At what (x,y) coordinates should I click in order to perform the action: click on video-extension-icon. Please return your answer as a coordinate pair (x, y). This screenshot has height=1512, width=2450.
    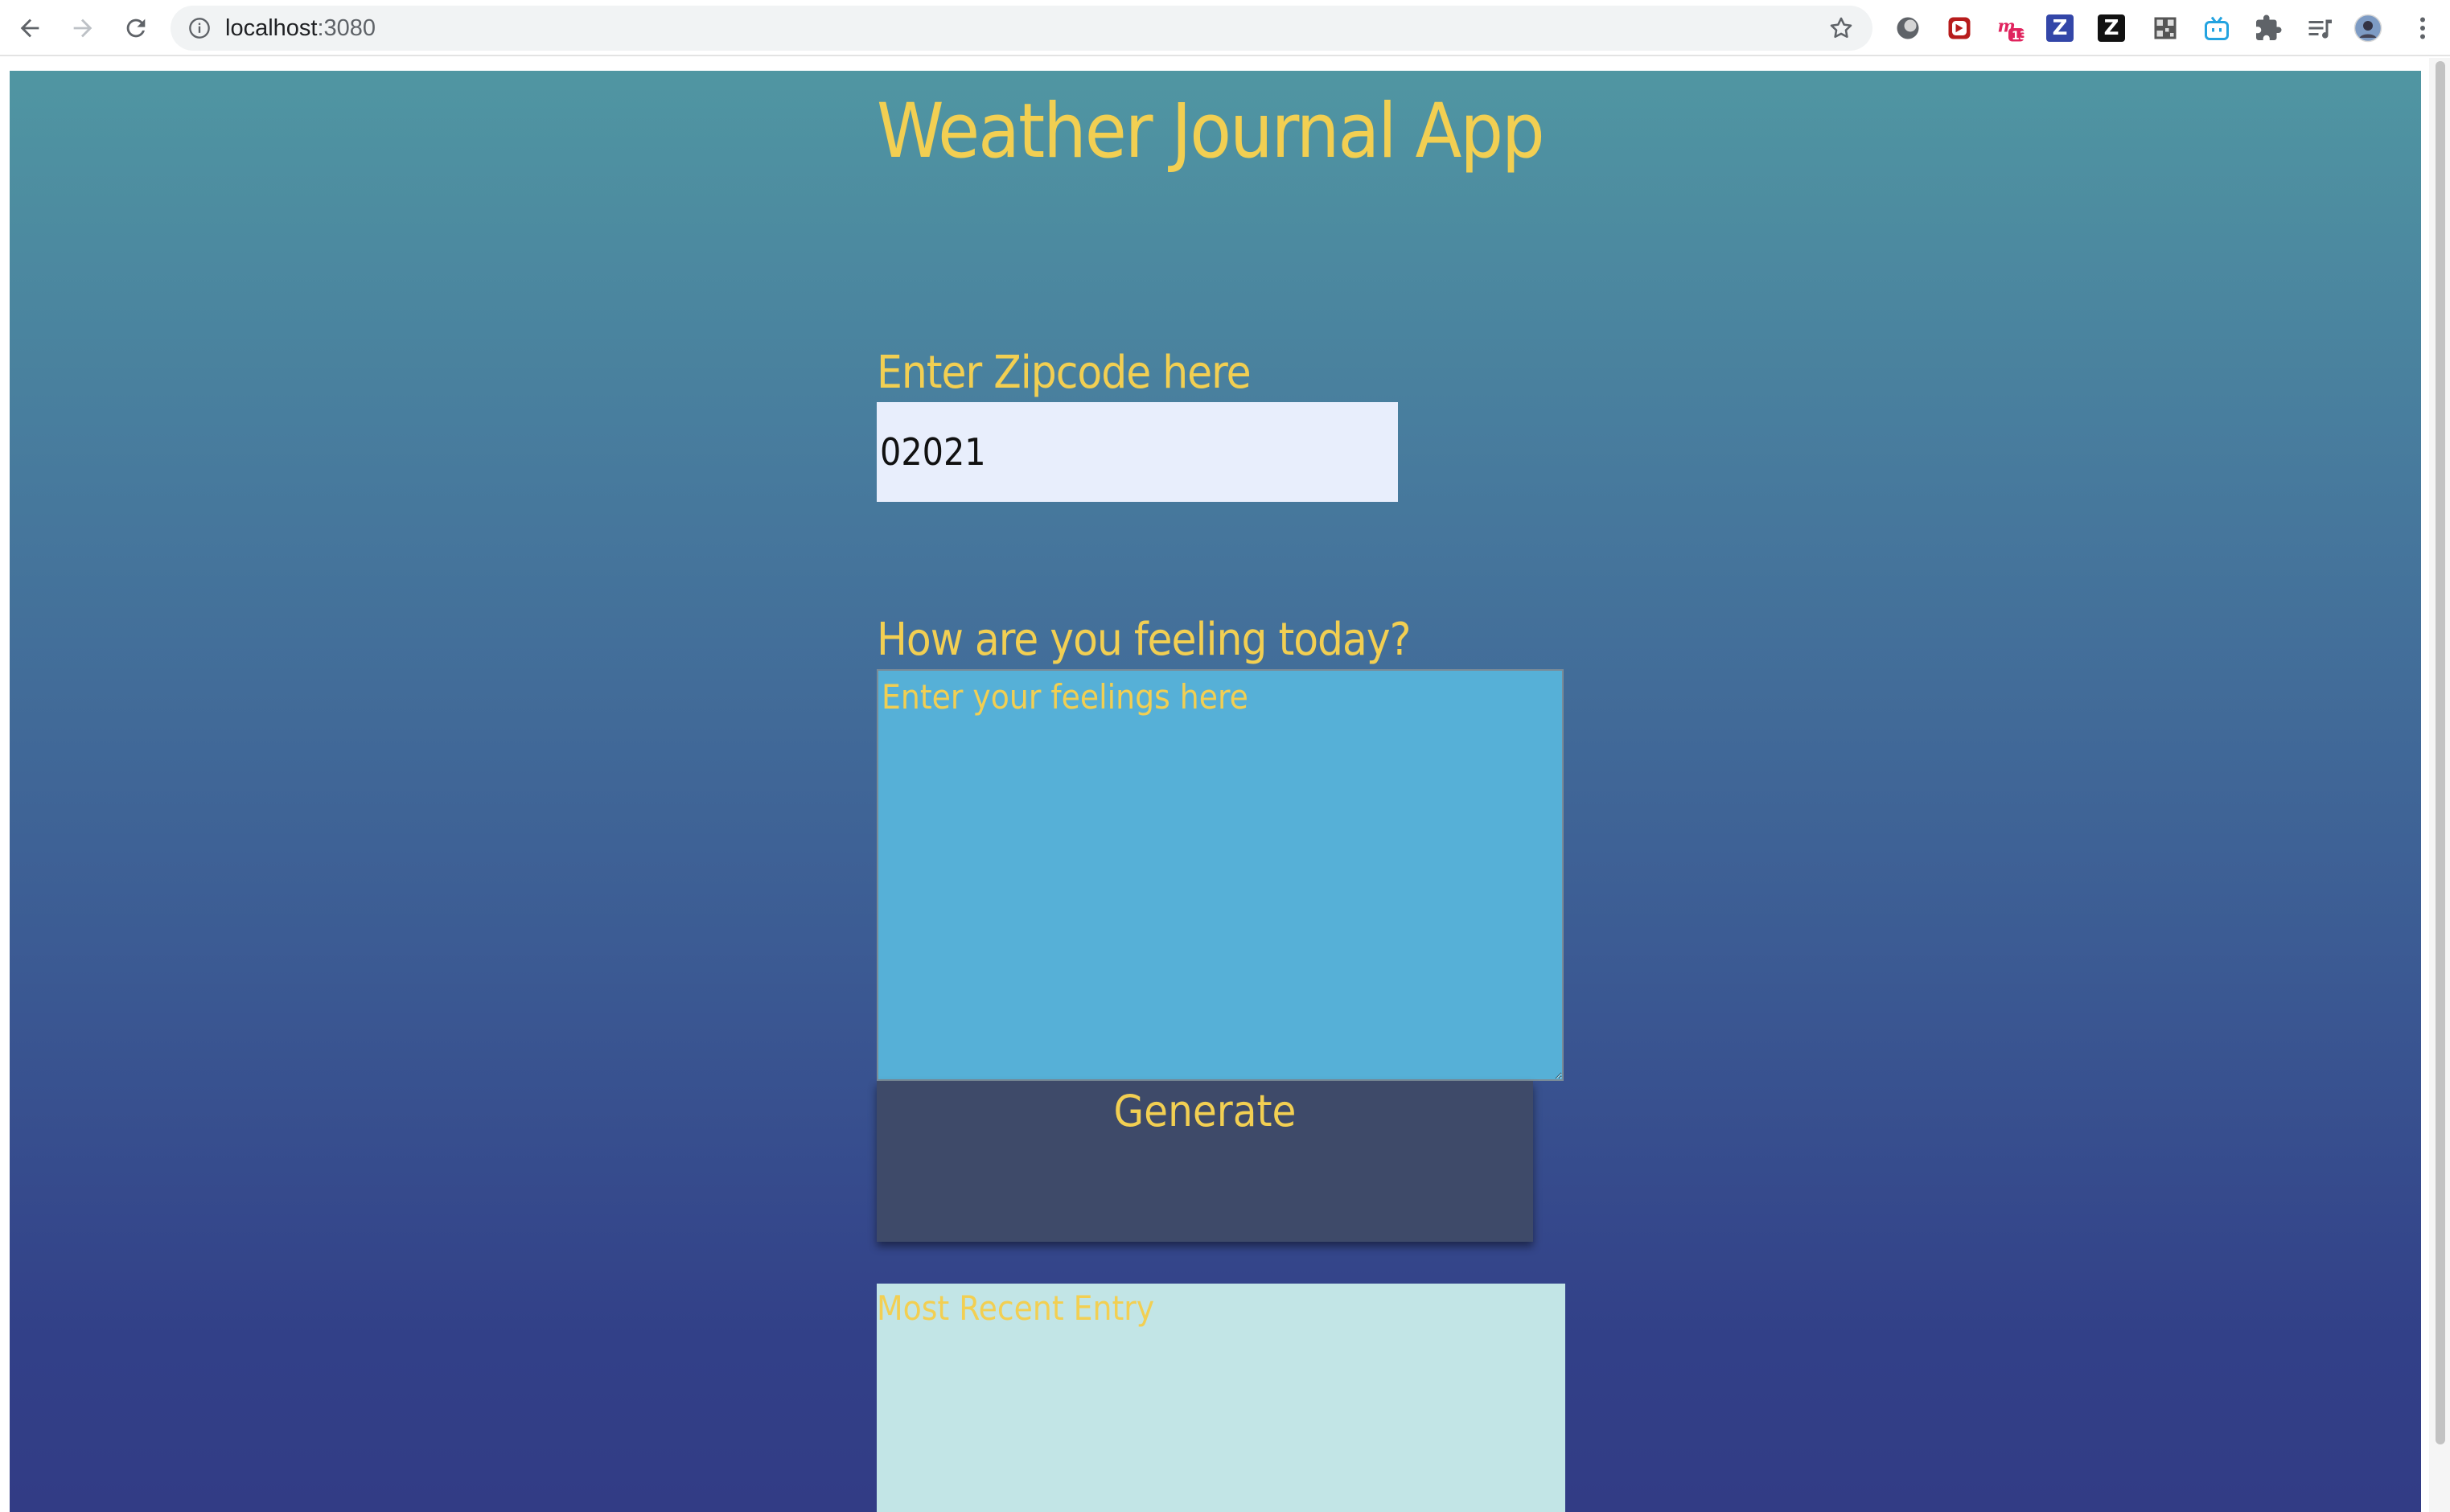
    Looking at the image, I should click on (1959, 28).